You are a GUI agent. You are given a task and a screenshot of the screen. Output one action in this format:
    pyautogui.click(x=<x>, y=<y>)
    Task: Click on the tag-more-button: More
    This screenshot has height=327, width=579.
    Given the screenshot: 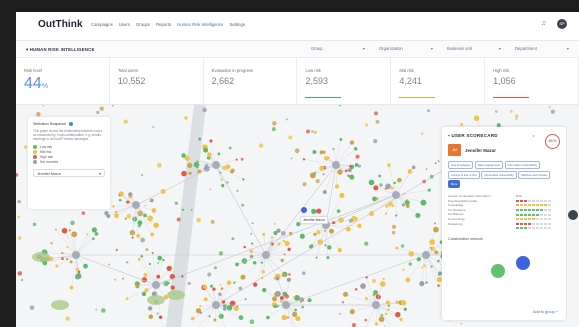 What is the action you would take?
    pyautogui.click(x=454, y=184)
    